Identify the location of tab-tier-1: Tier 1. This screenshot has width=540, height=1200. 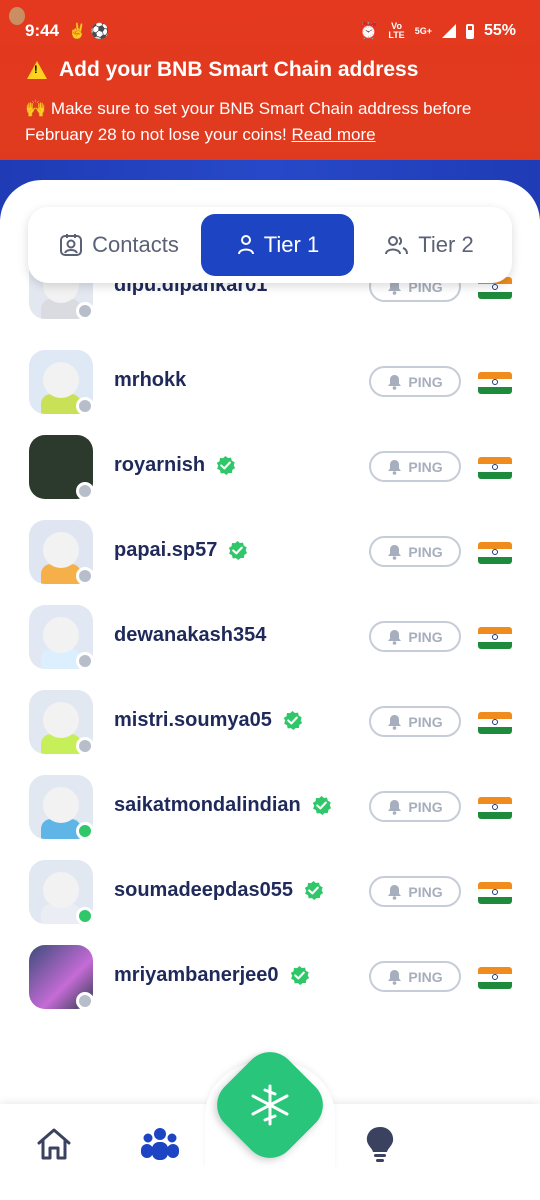
(277, 245).